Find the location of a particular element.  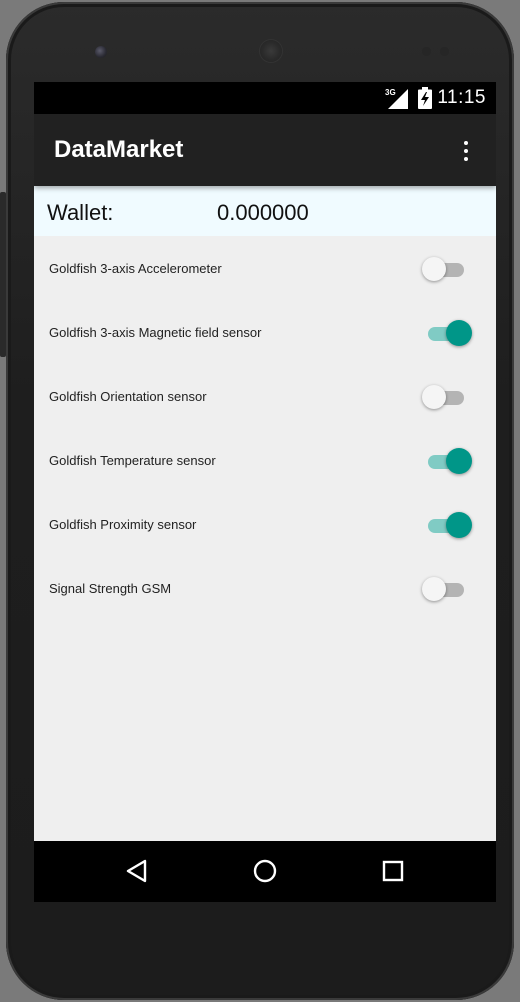

home-circle-icon is located at coordinates (265, 871).